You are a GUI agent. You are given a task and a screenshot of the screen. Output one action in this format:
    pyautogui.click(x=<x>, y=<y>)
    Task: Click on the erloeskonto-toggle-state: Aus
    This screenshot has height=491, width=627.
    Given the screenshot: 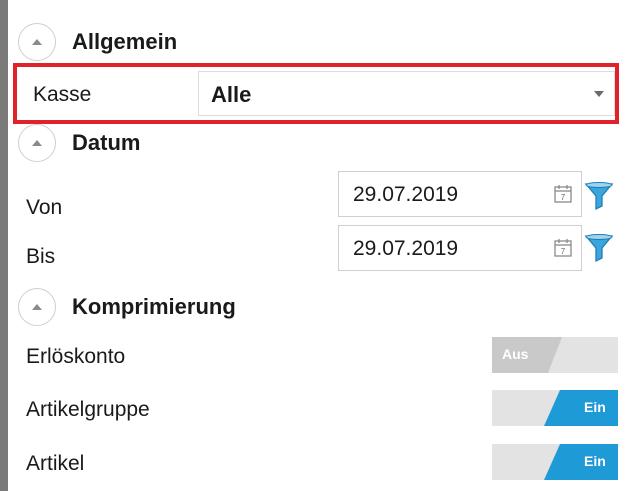 What is the action you would take?
    pyautogui.click(x=515, y=354)
    